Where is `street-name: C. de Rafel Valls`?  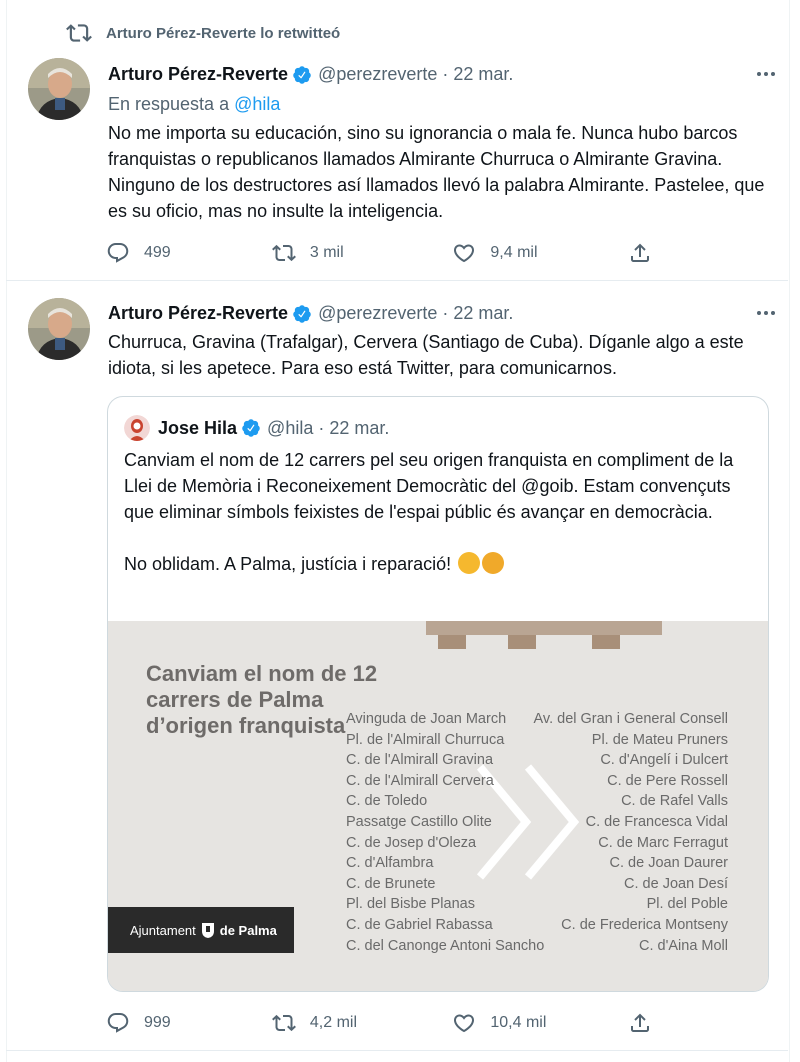 street-name: C. de Rafel Valls is located at coordinates (674, 801).